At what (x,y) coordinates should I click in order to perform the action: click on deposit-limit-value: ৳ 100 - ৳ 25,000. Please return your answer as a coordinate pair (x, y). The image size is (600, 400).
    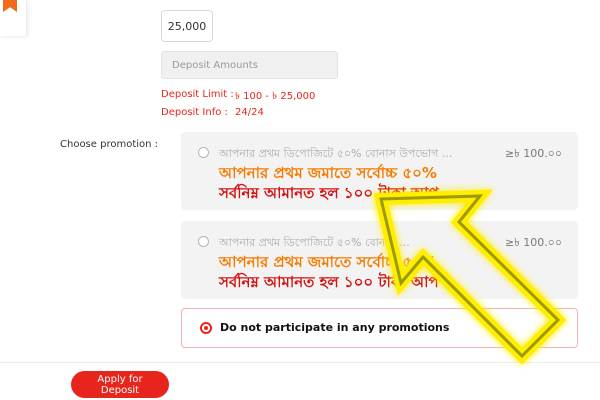
    Looking at the image, I should click on (275, 96).